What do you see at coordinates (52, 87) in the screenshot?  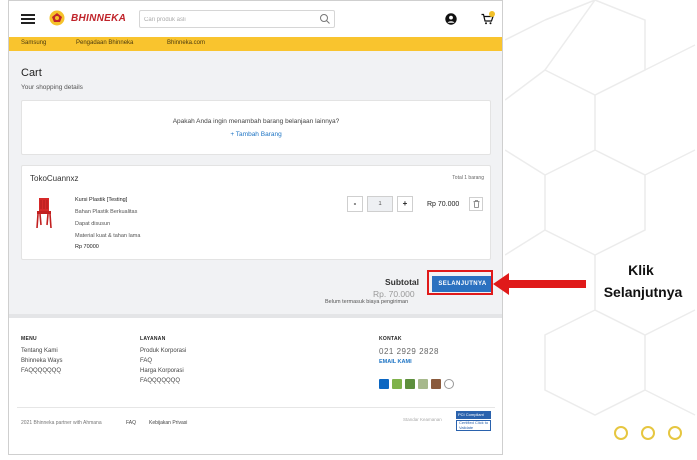 I see `page-subtitle: Your shopping details` at bounding box center [52, 87].